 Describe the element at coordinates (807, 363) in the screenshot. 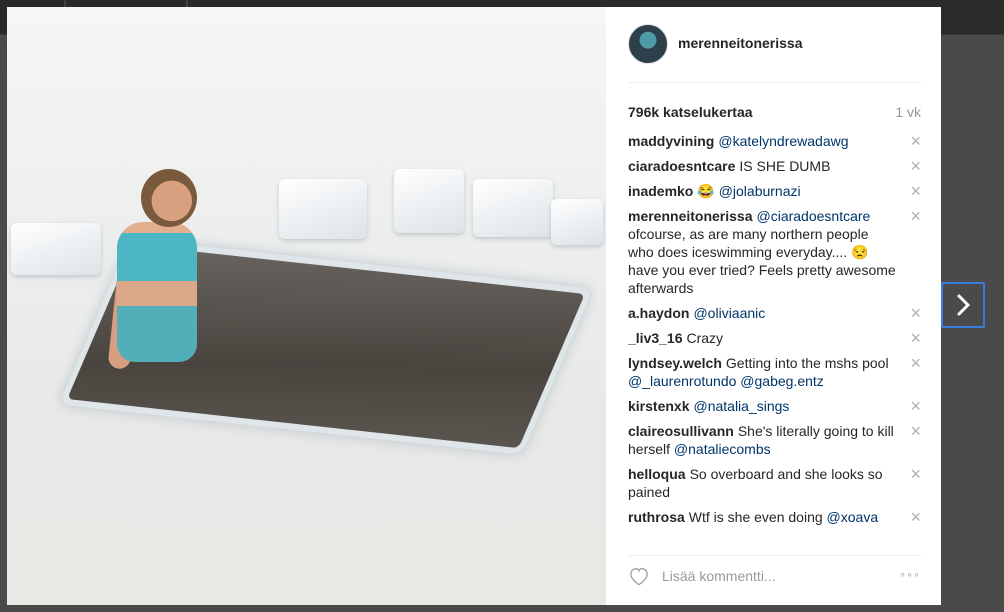

I see `comment-text: Getting into the mshs pool` at that location.